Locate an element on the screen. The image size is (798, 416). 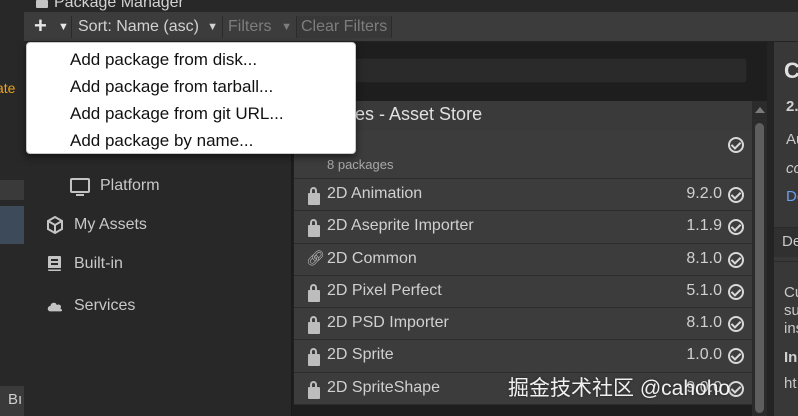
plus-icon: + is located at coordinates (40, 25).